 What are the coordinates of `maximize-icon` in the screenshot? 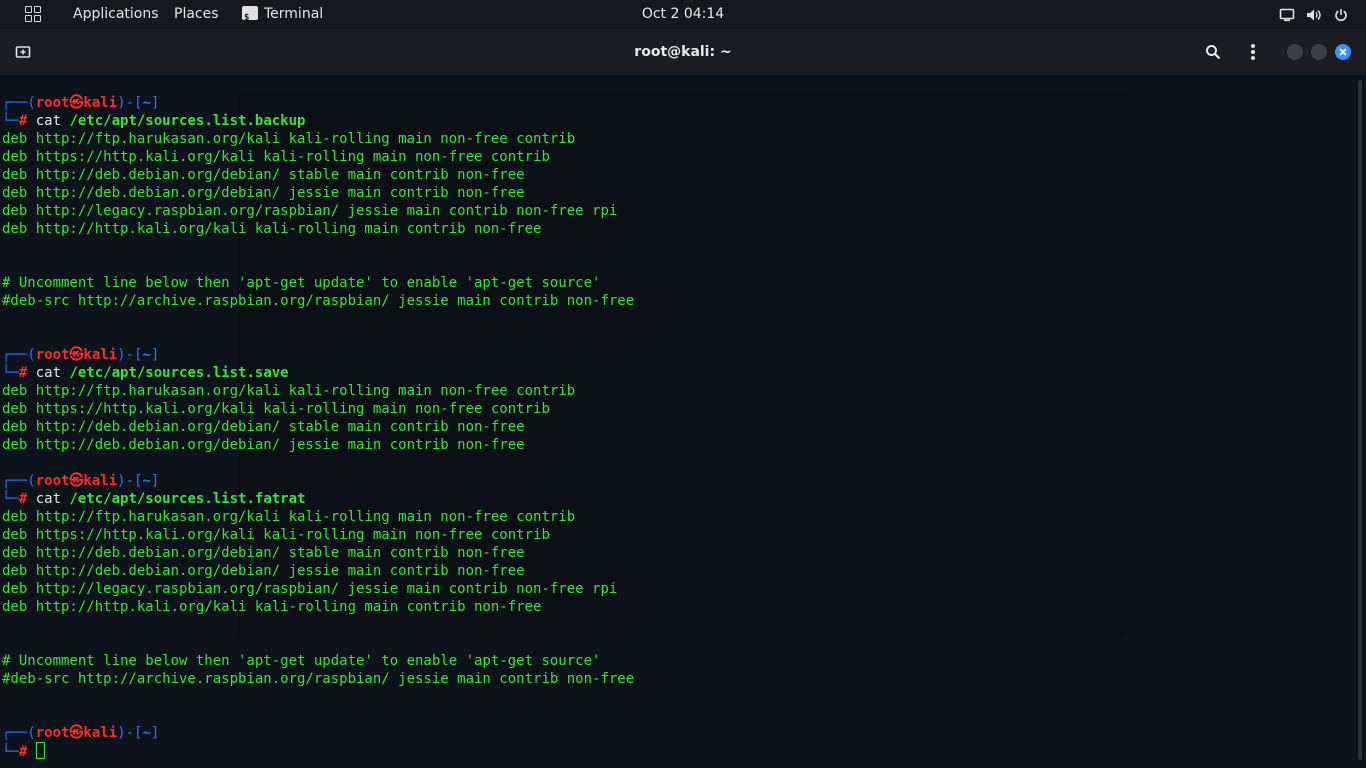 It's located at (1319, 52).